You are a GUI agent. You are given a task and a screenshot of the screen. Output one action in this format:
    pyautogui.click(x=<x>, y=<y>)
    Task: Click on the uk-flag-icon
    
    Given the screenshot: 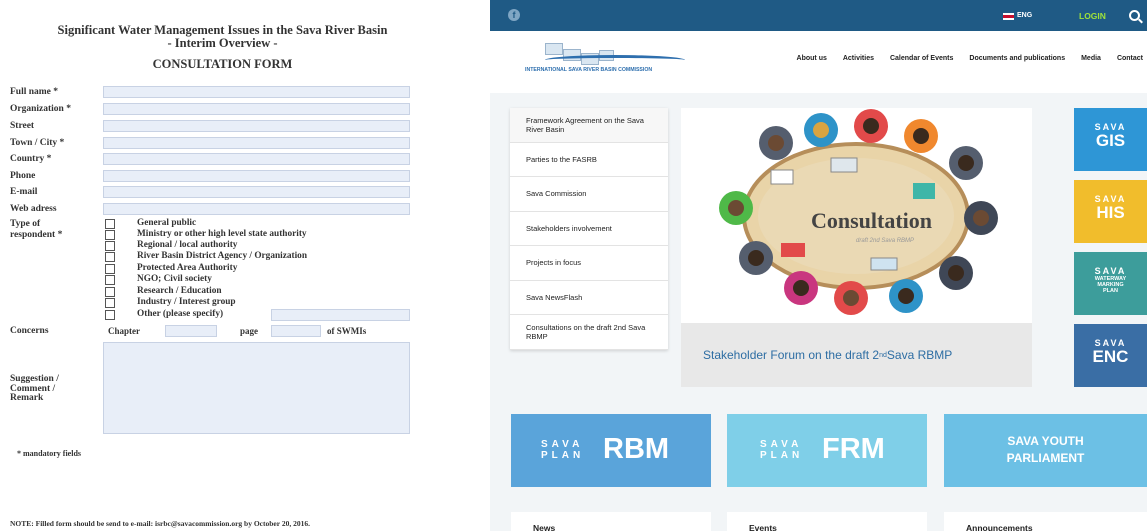 What is the action you would take?
    pyautogui.click(x=1008, y=16)
    